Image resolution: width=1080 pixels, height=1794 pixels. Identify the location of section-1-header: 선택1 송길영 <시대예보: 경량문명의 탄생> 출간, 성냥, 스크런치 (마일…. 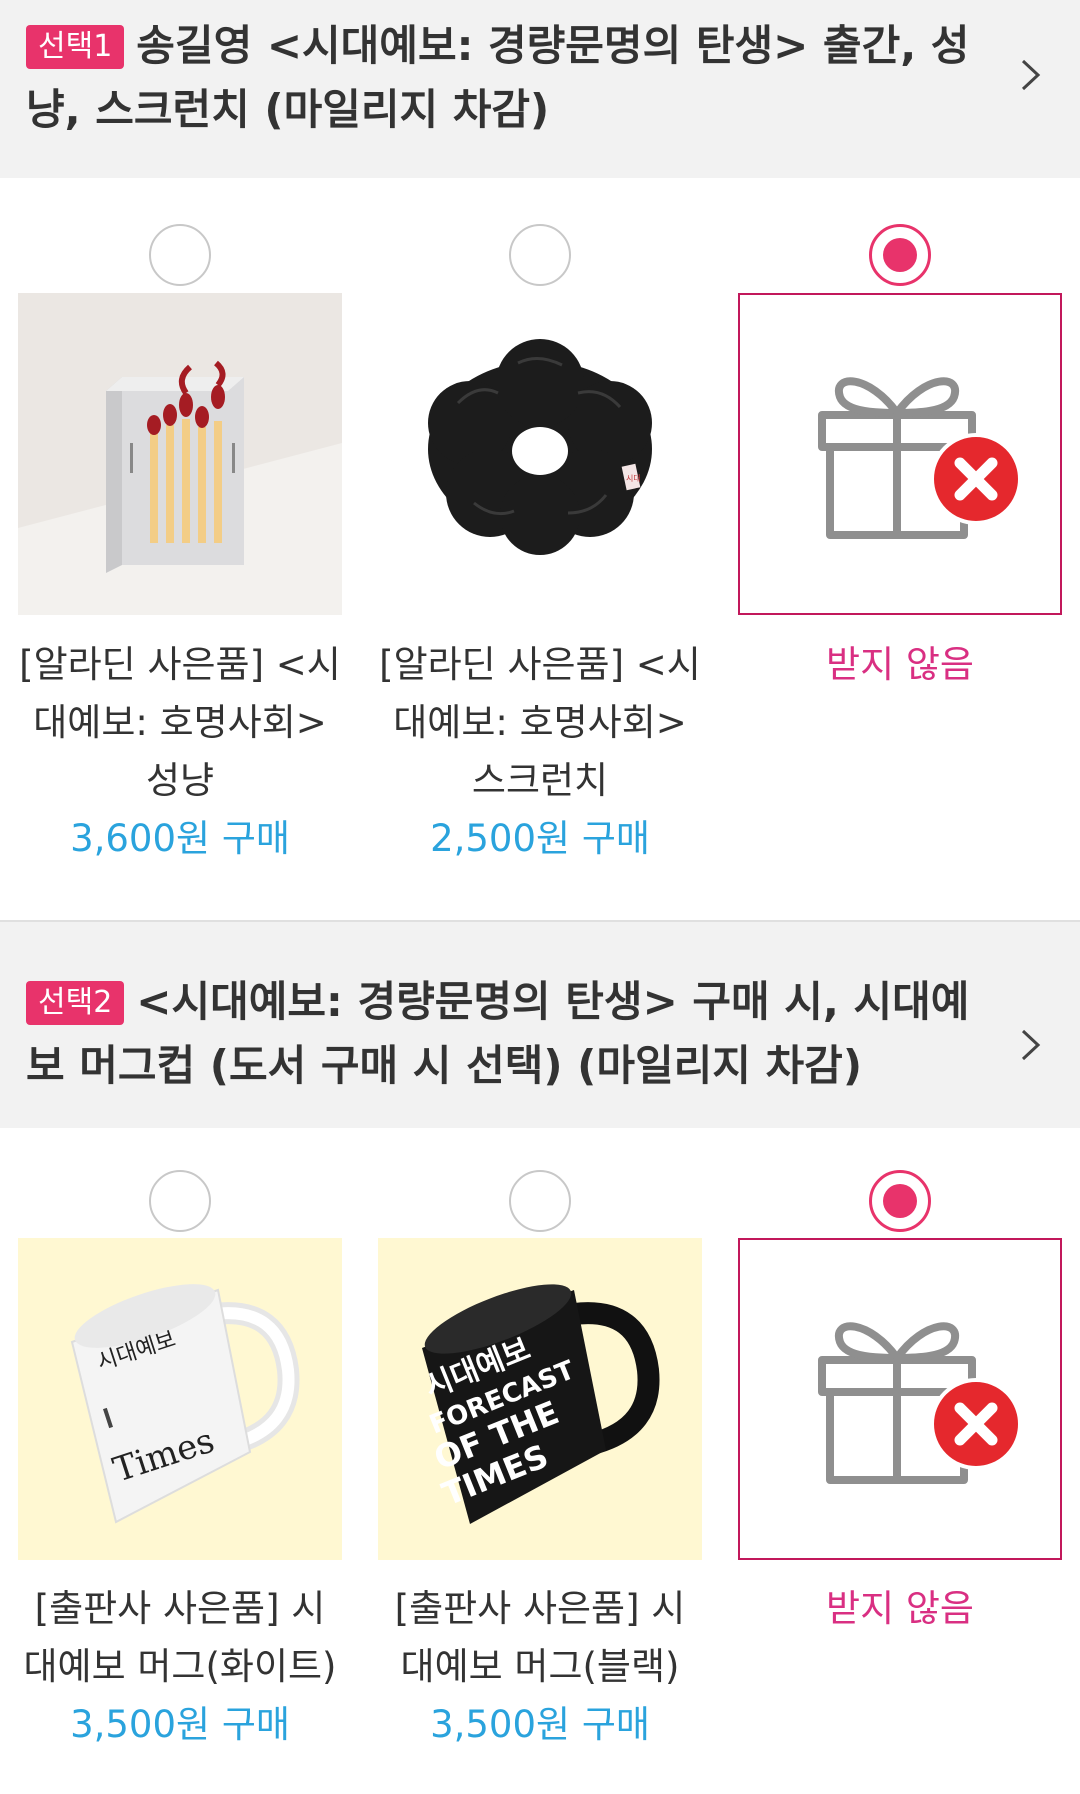
(540, 89).